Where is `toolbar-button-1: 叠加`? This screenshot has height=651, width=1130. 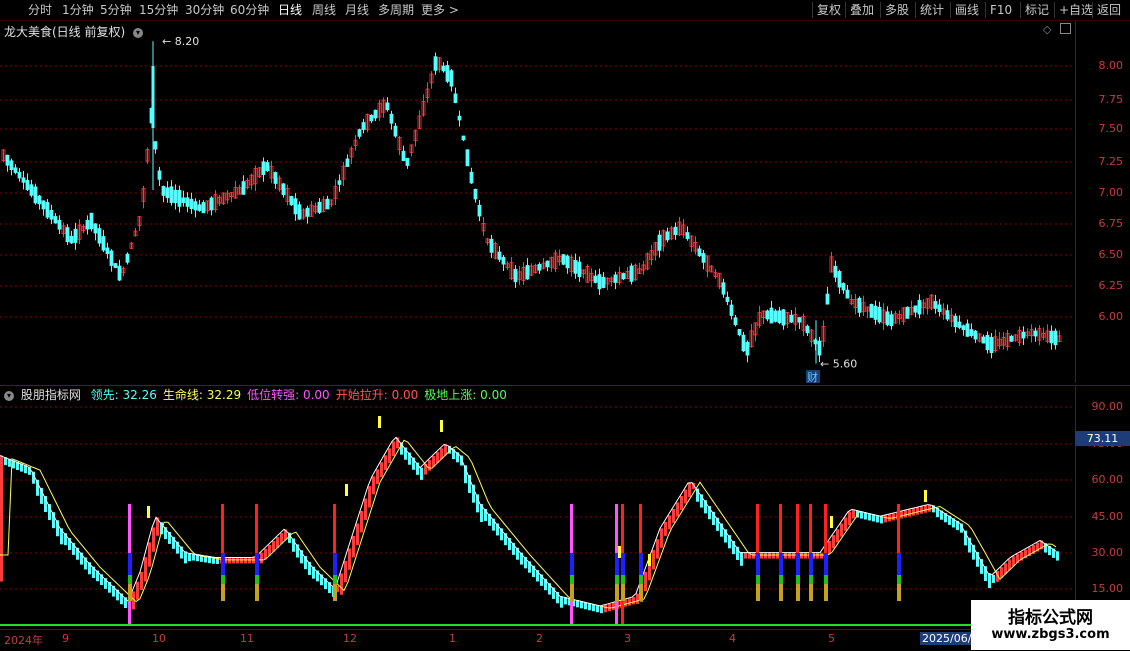
toolbar-button-1: 叠加 is located at coordinates (861, 10).